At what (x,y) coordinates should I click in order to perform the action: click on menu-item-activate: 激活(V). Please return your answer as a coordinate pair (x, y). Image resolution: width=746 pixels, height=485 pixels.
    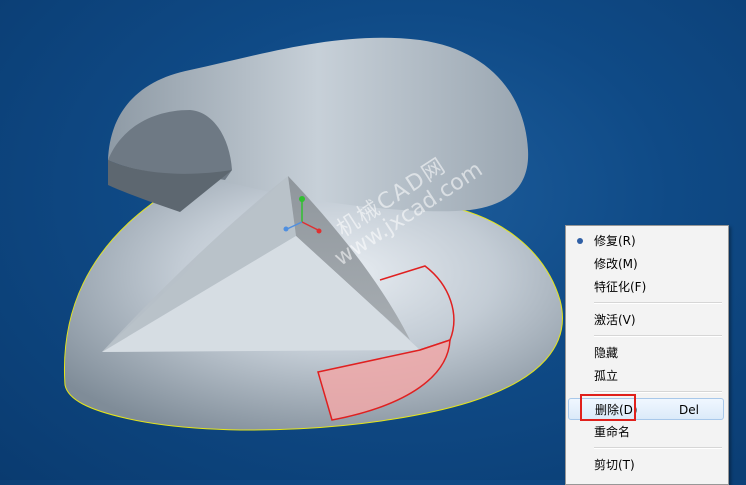
    Looking at the image, I should click on (646, 320).